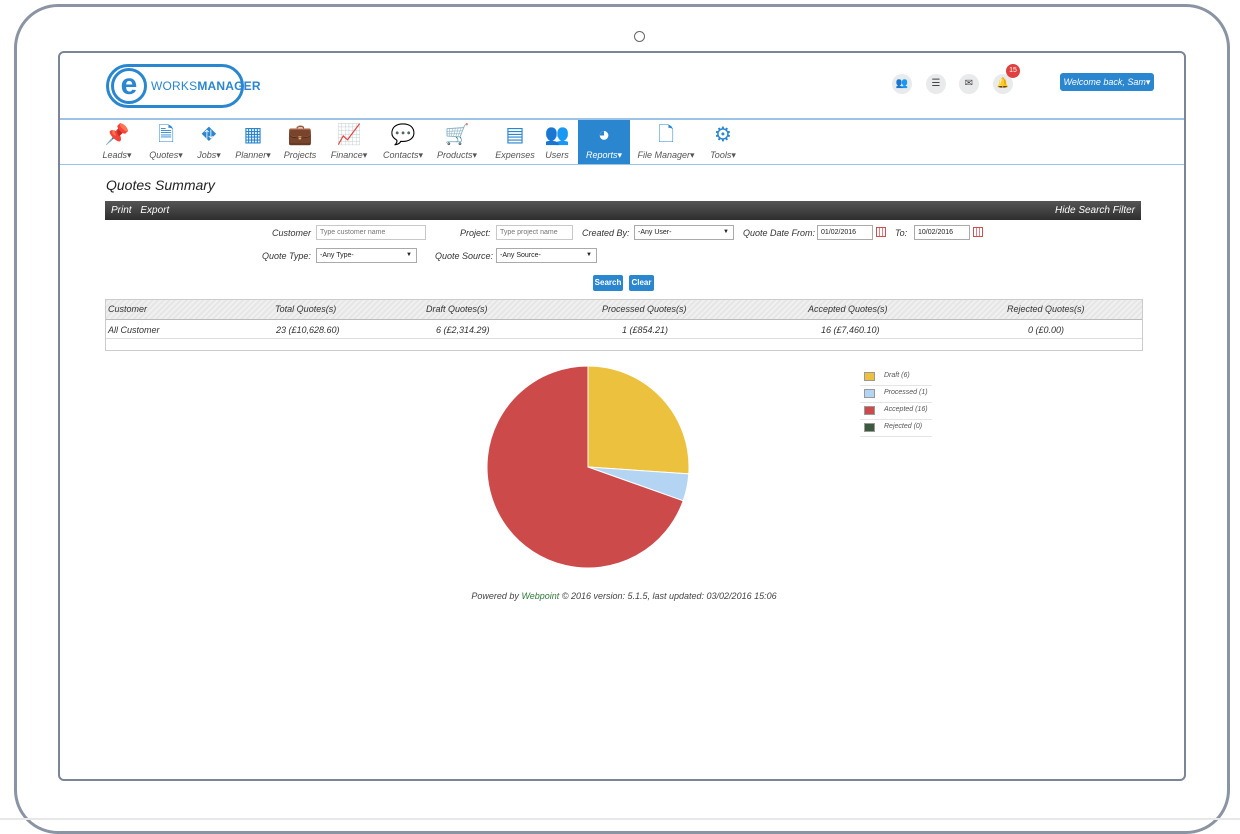  What do you see at coordinates (128, 309) in the screenshot?
I see `column-header: Customer` at bounding box center [128, 309].